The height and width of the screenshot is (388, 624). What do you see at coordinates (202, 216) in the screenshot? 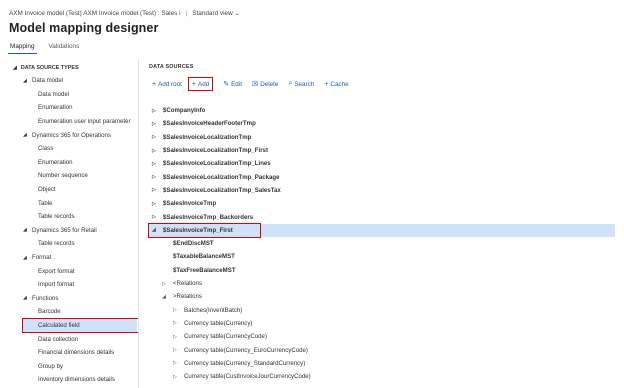
I see `data-source-item: ▷ $SalesInvoiceTmp_Backorders` at bounding box center [202, 216].